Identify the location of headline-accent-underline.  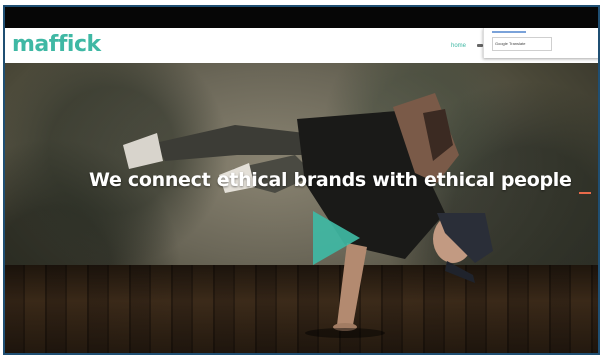
(585, 193).